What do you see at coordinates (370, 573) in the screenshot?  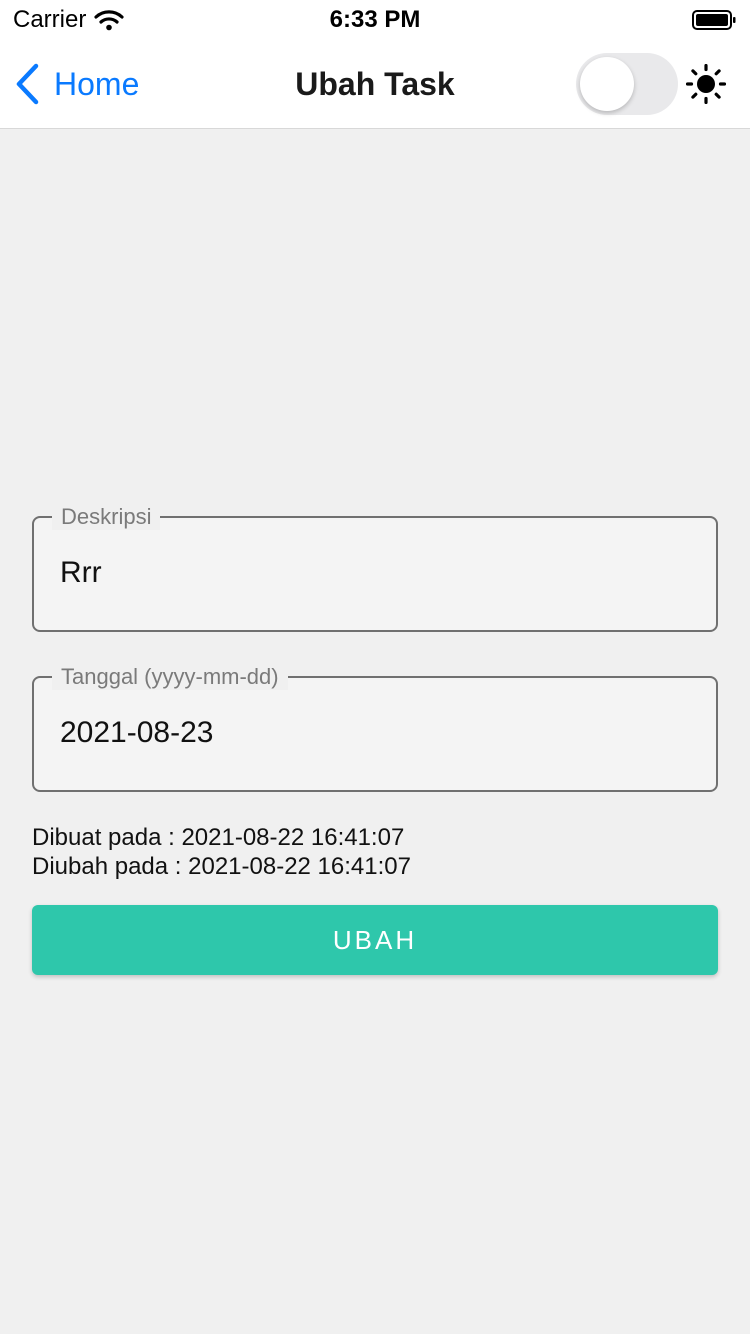 I see `description-input` at bounding box center [370, 573].